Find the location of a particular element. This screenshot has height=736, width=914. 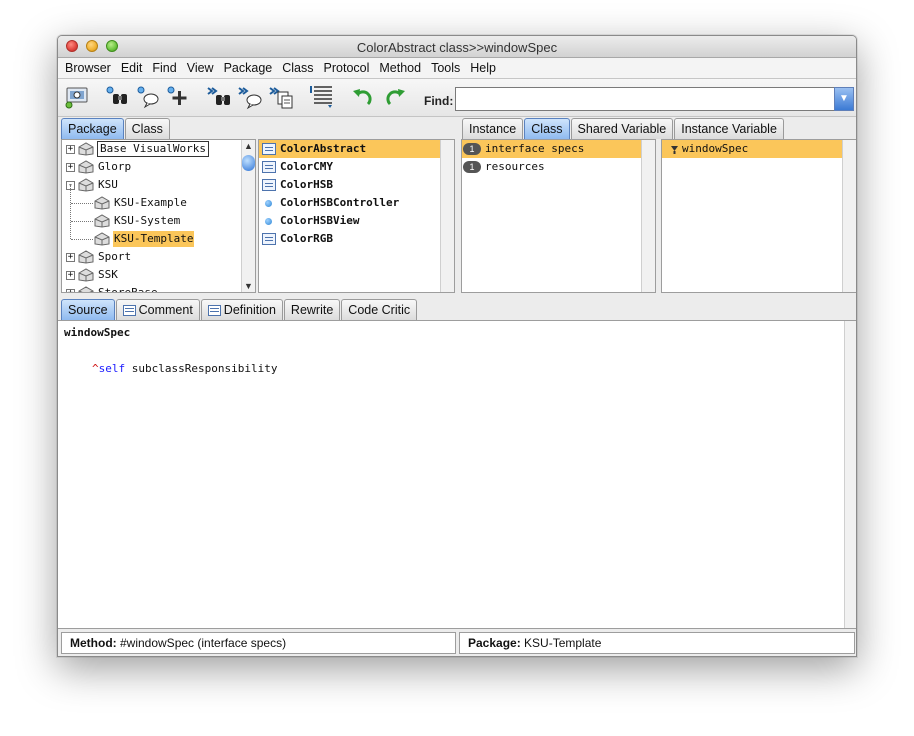

menu-protocol: Protocol is located at coordinates (347, 68).